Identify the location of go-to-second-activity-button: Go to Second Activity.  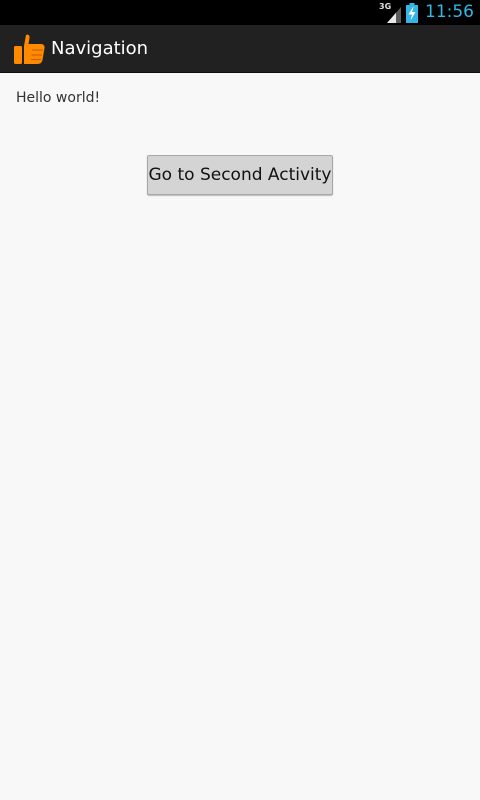
(240, 175).